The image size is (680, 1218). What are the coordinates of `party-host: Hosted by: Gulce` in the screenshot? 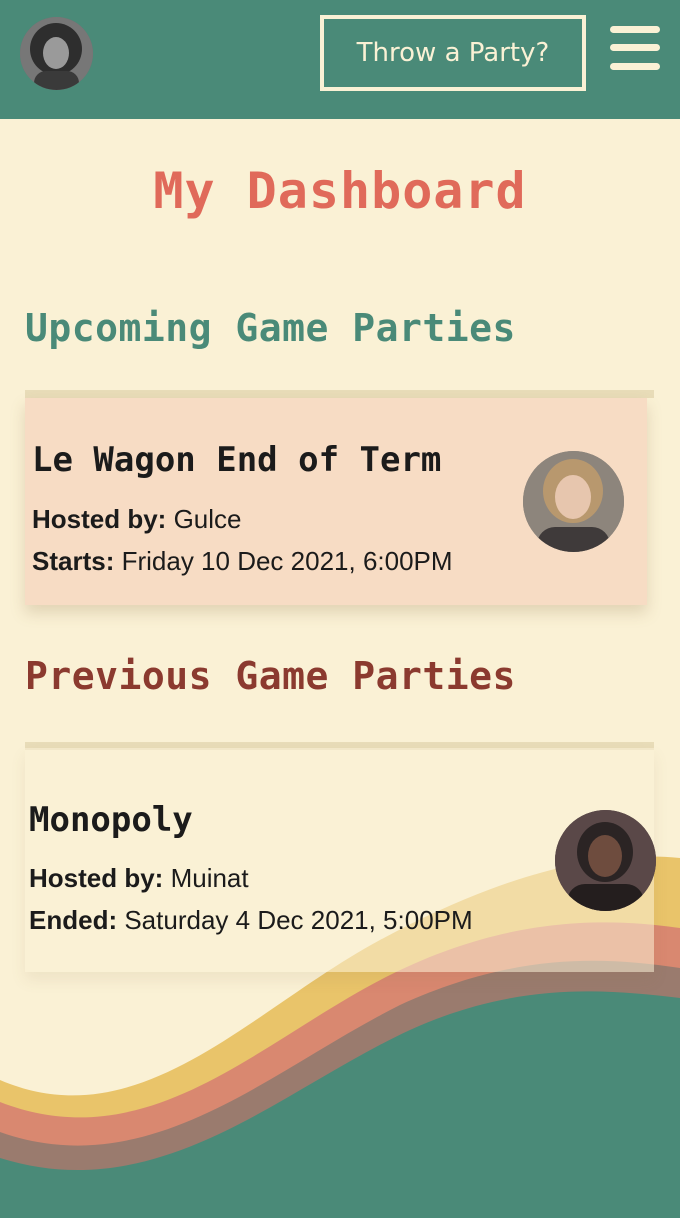 It's located at (137, 519).